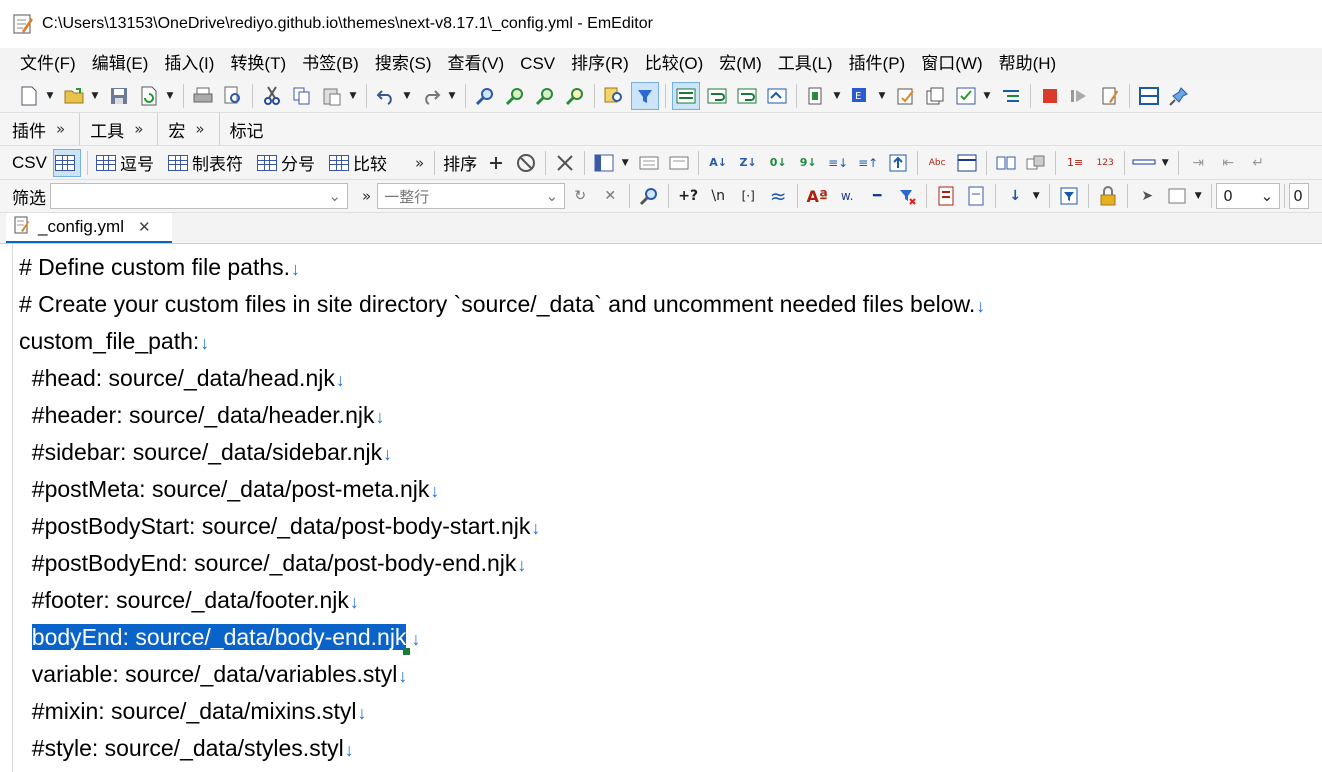 This screenshot has width=1322, height=772. Describe the element at coordinates (366, 196) in the screenshot. I see `filter-more-chevron-icon: »` at that location.